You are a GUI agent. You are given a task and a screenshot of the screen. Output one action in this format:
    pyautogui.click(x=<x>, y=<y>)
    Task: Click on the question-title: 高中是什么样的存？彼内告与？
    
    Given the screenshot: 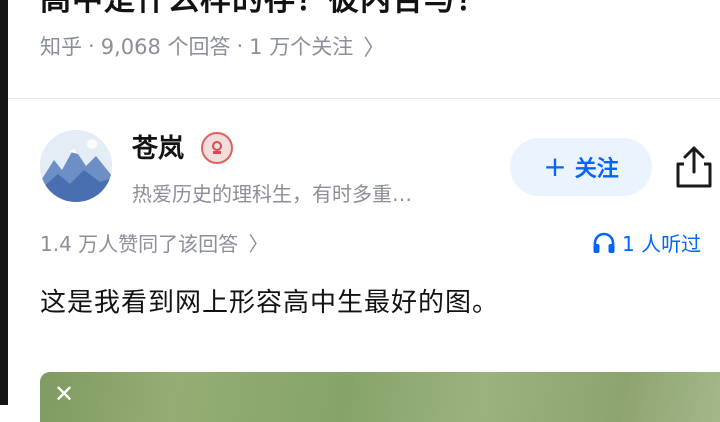 What is the action you would take?
    pyautogui.click(x=264, y=9)
    